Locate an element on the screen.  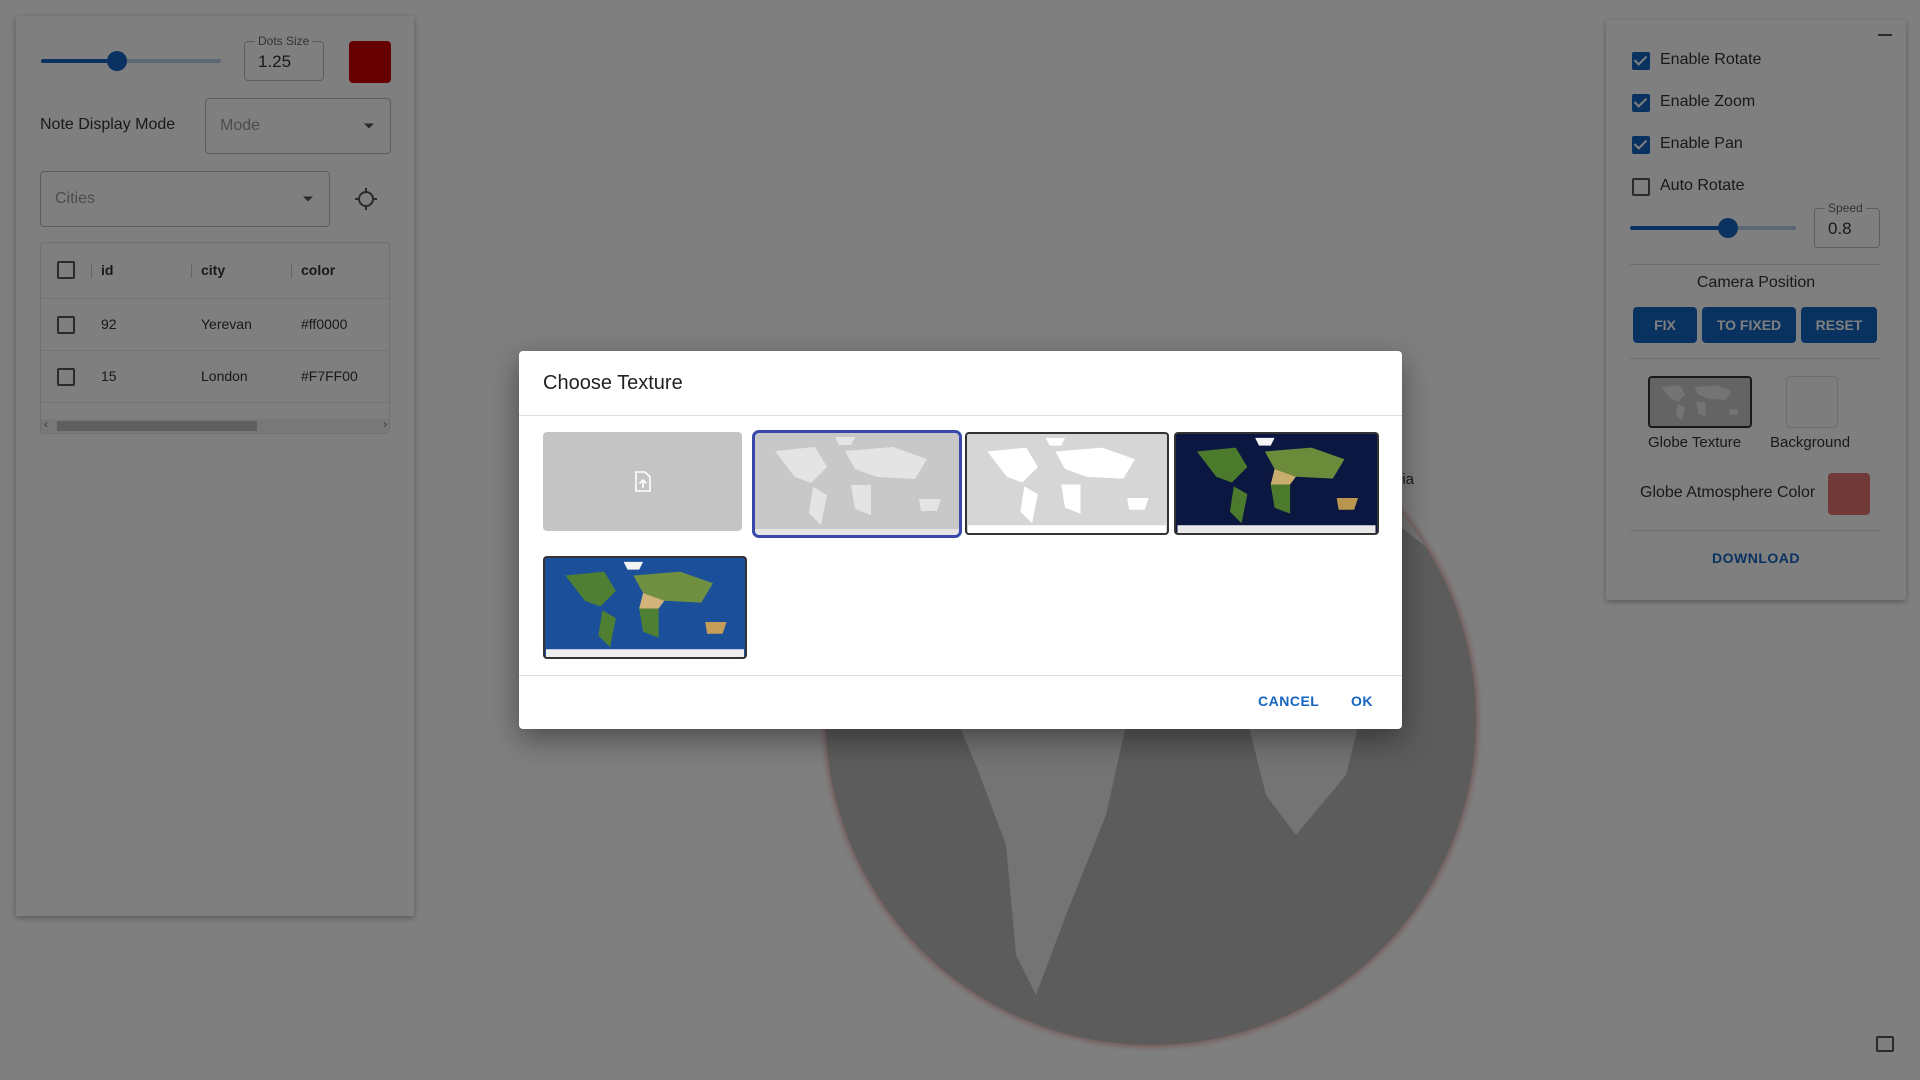
upload-texture-tile is located at coordinates (642, 481).